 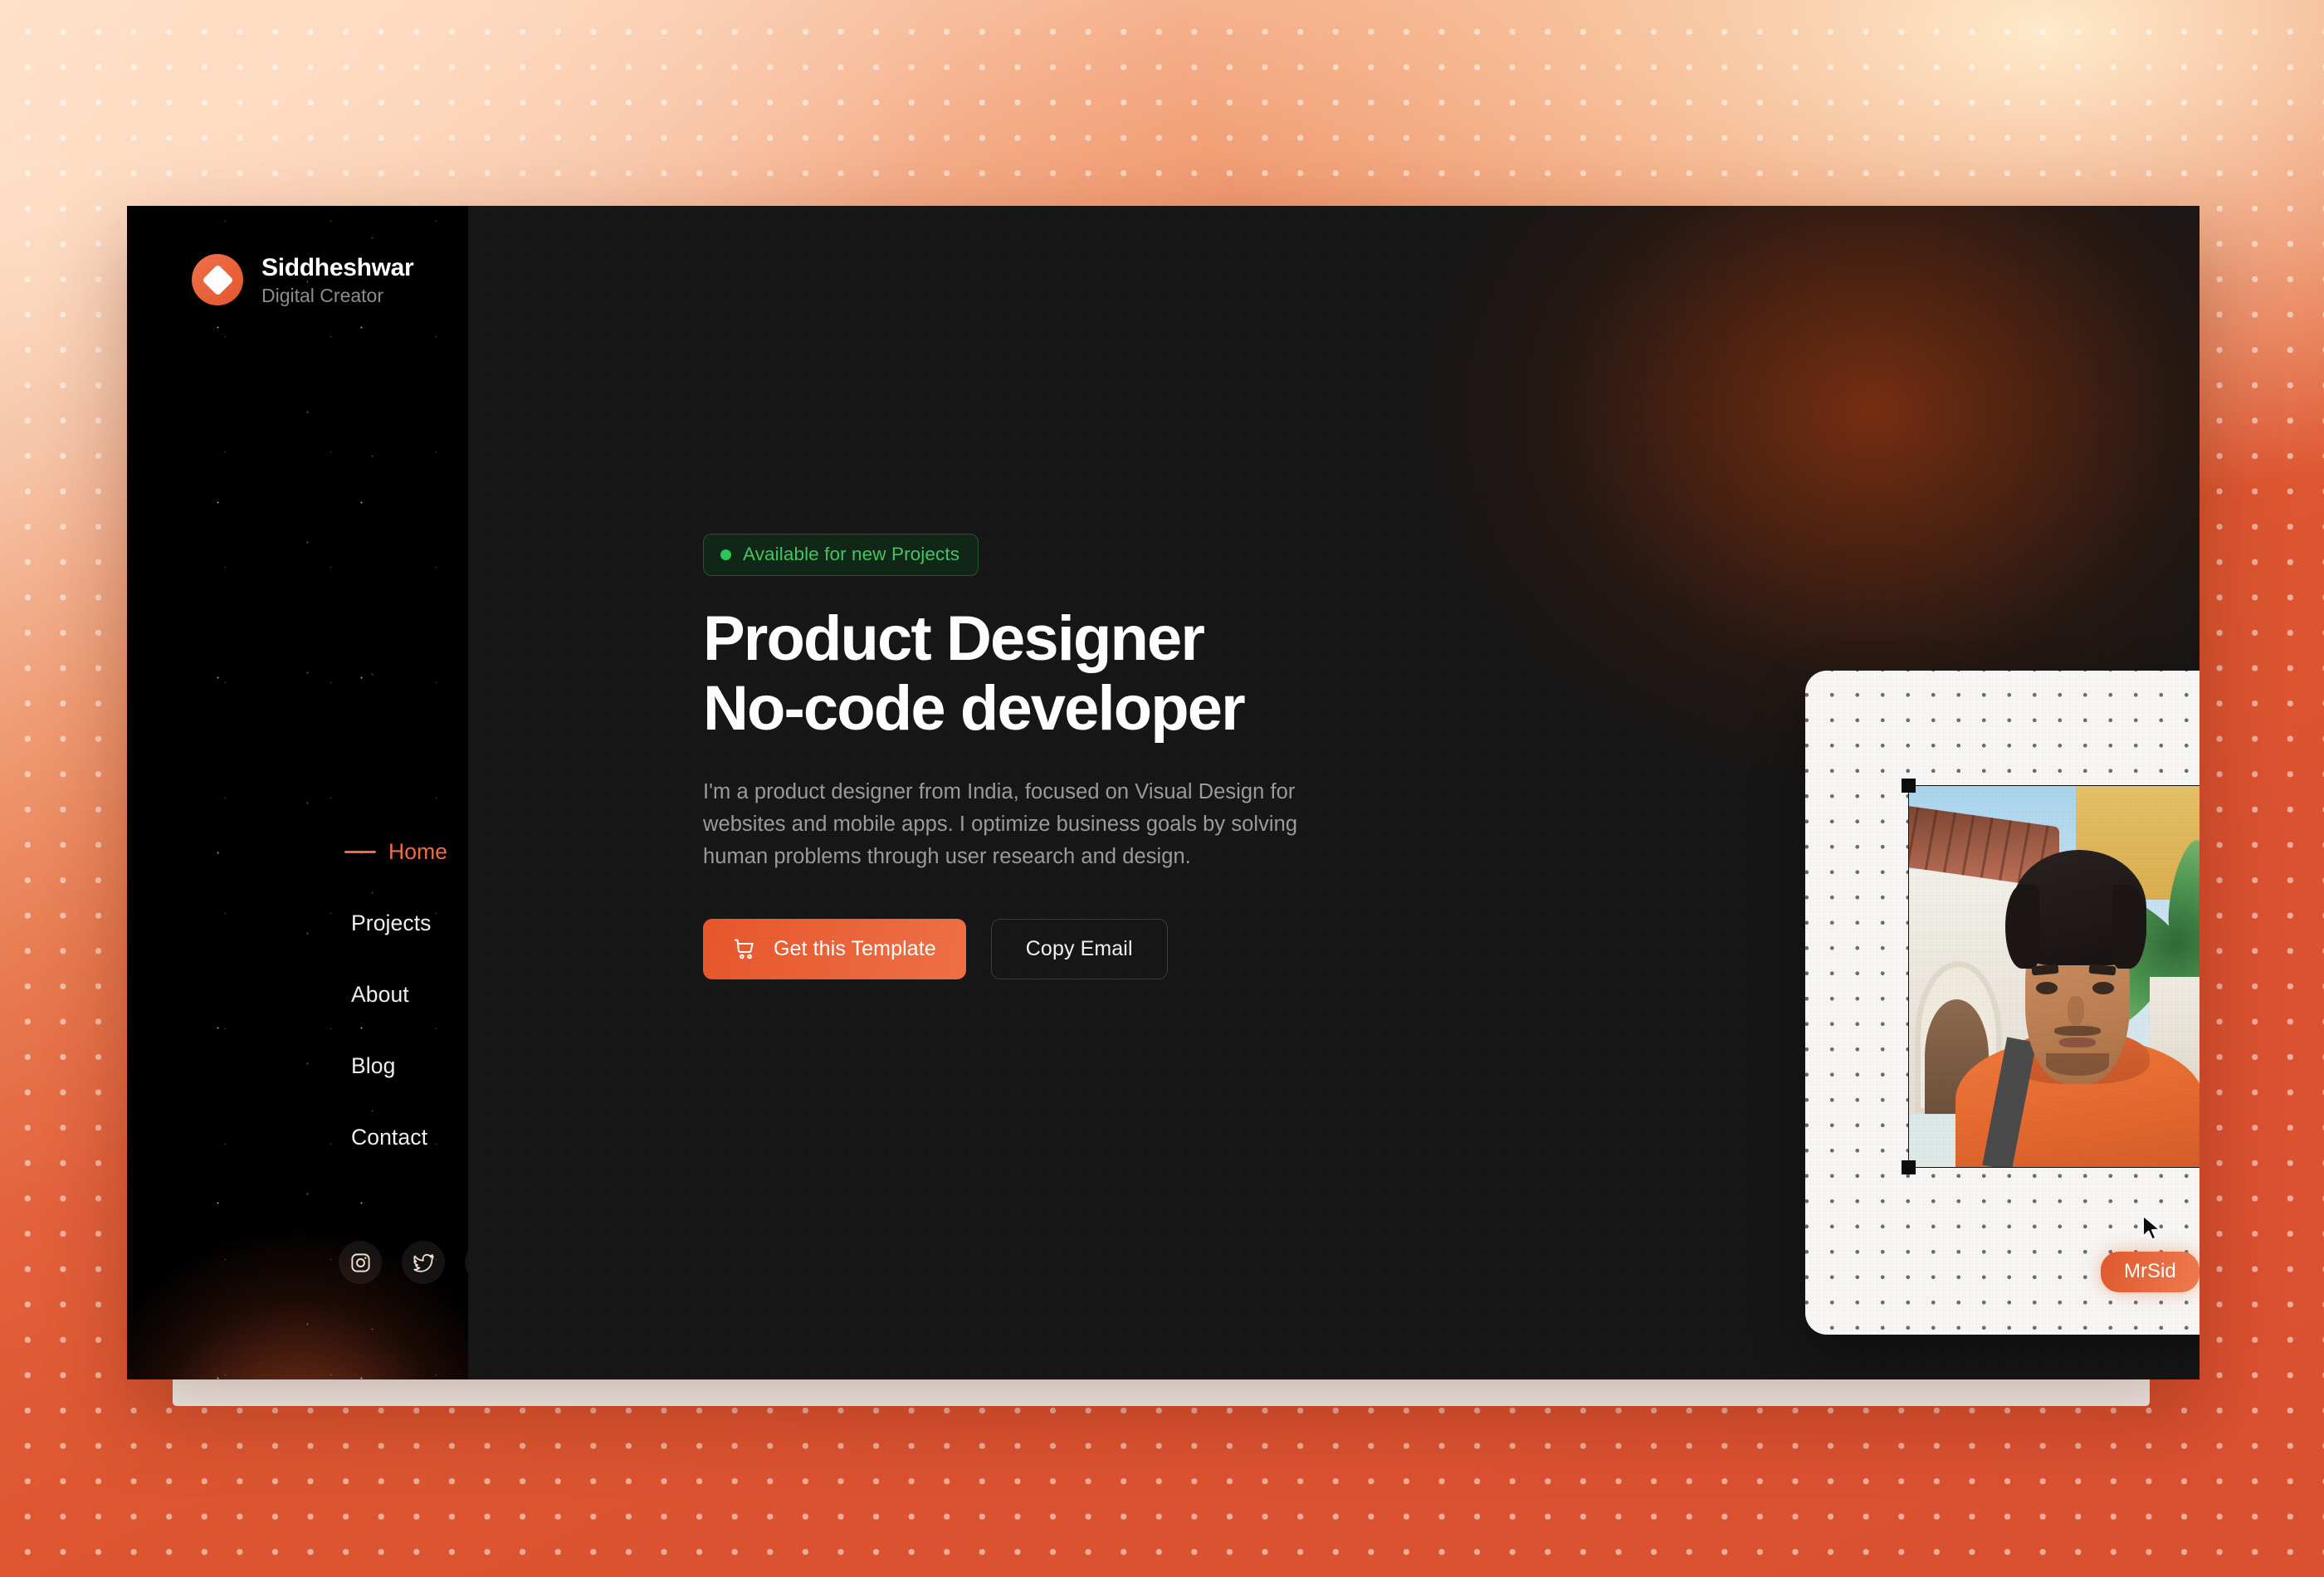 What do you see at coordinates (2152, 1228) in the screenshot?
I see `pointer-cursor-icon` at bounding box center [2152, 1228].